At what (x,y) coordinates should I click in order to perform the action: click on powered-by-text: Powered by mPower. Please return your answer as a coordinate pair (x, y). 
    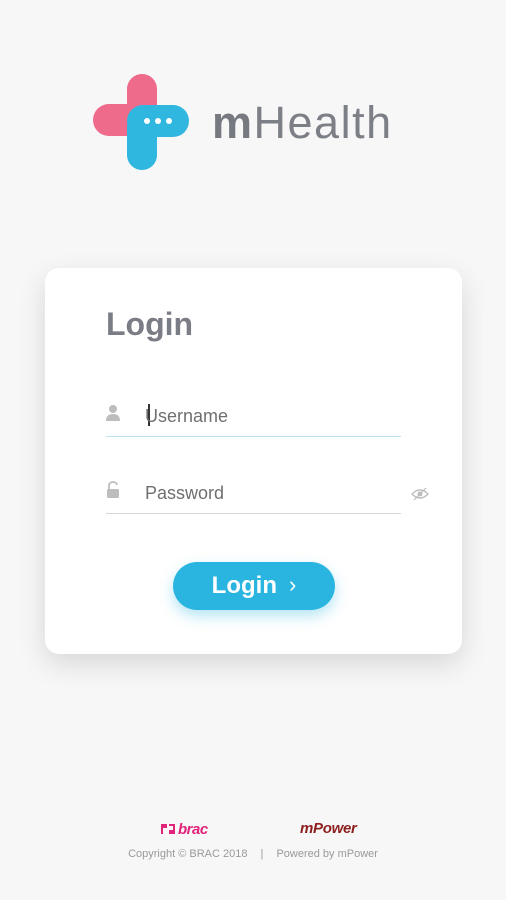
    Looking at the image, I should click on (327, 854).